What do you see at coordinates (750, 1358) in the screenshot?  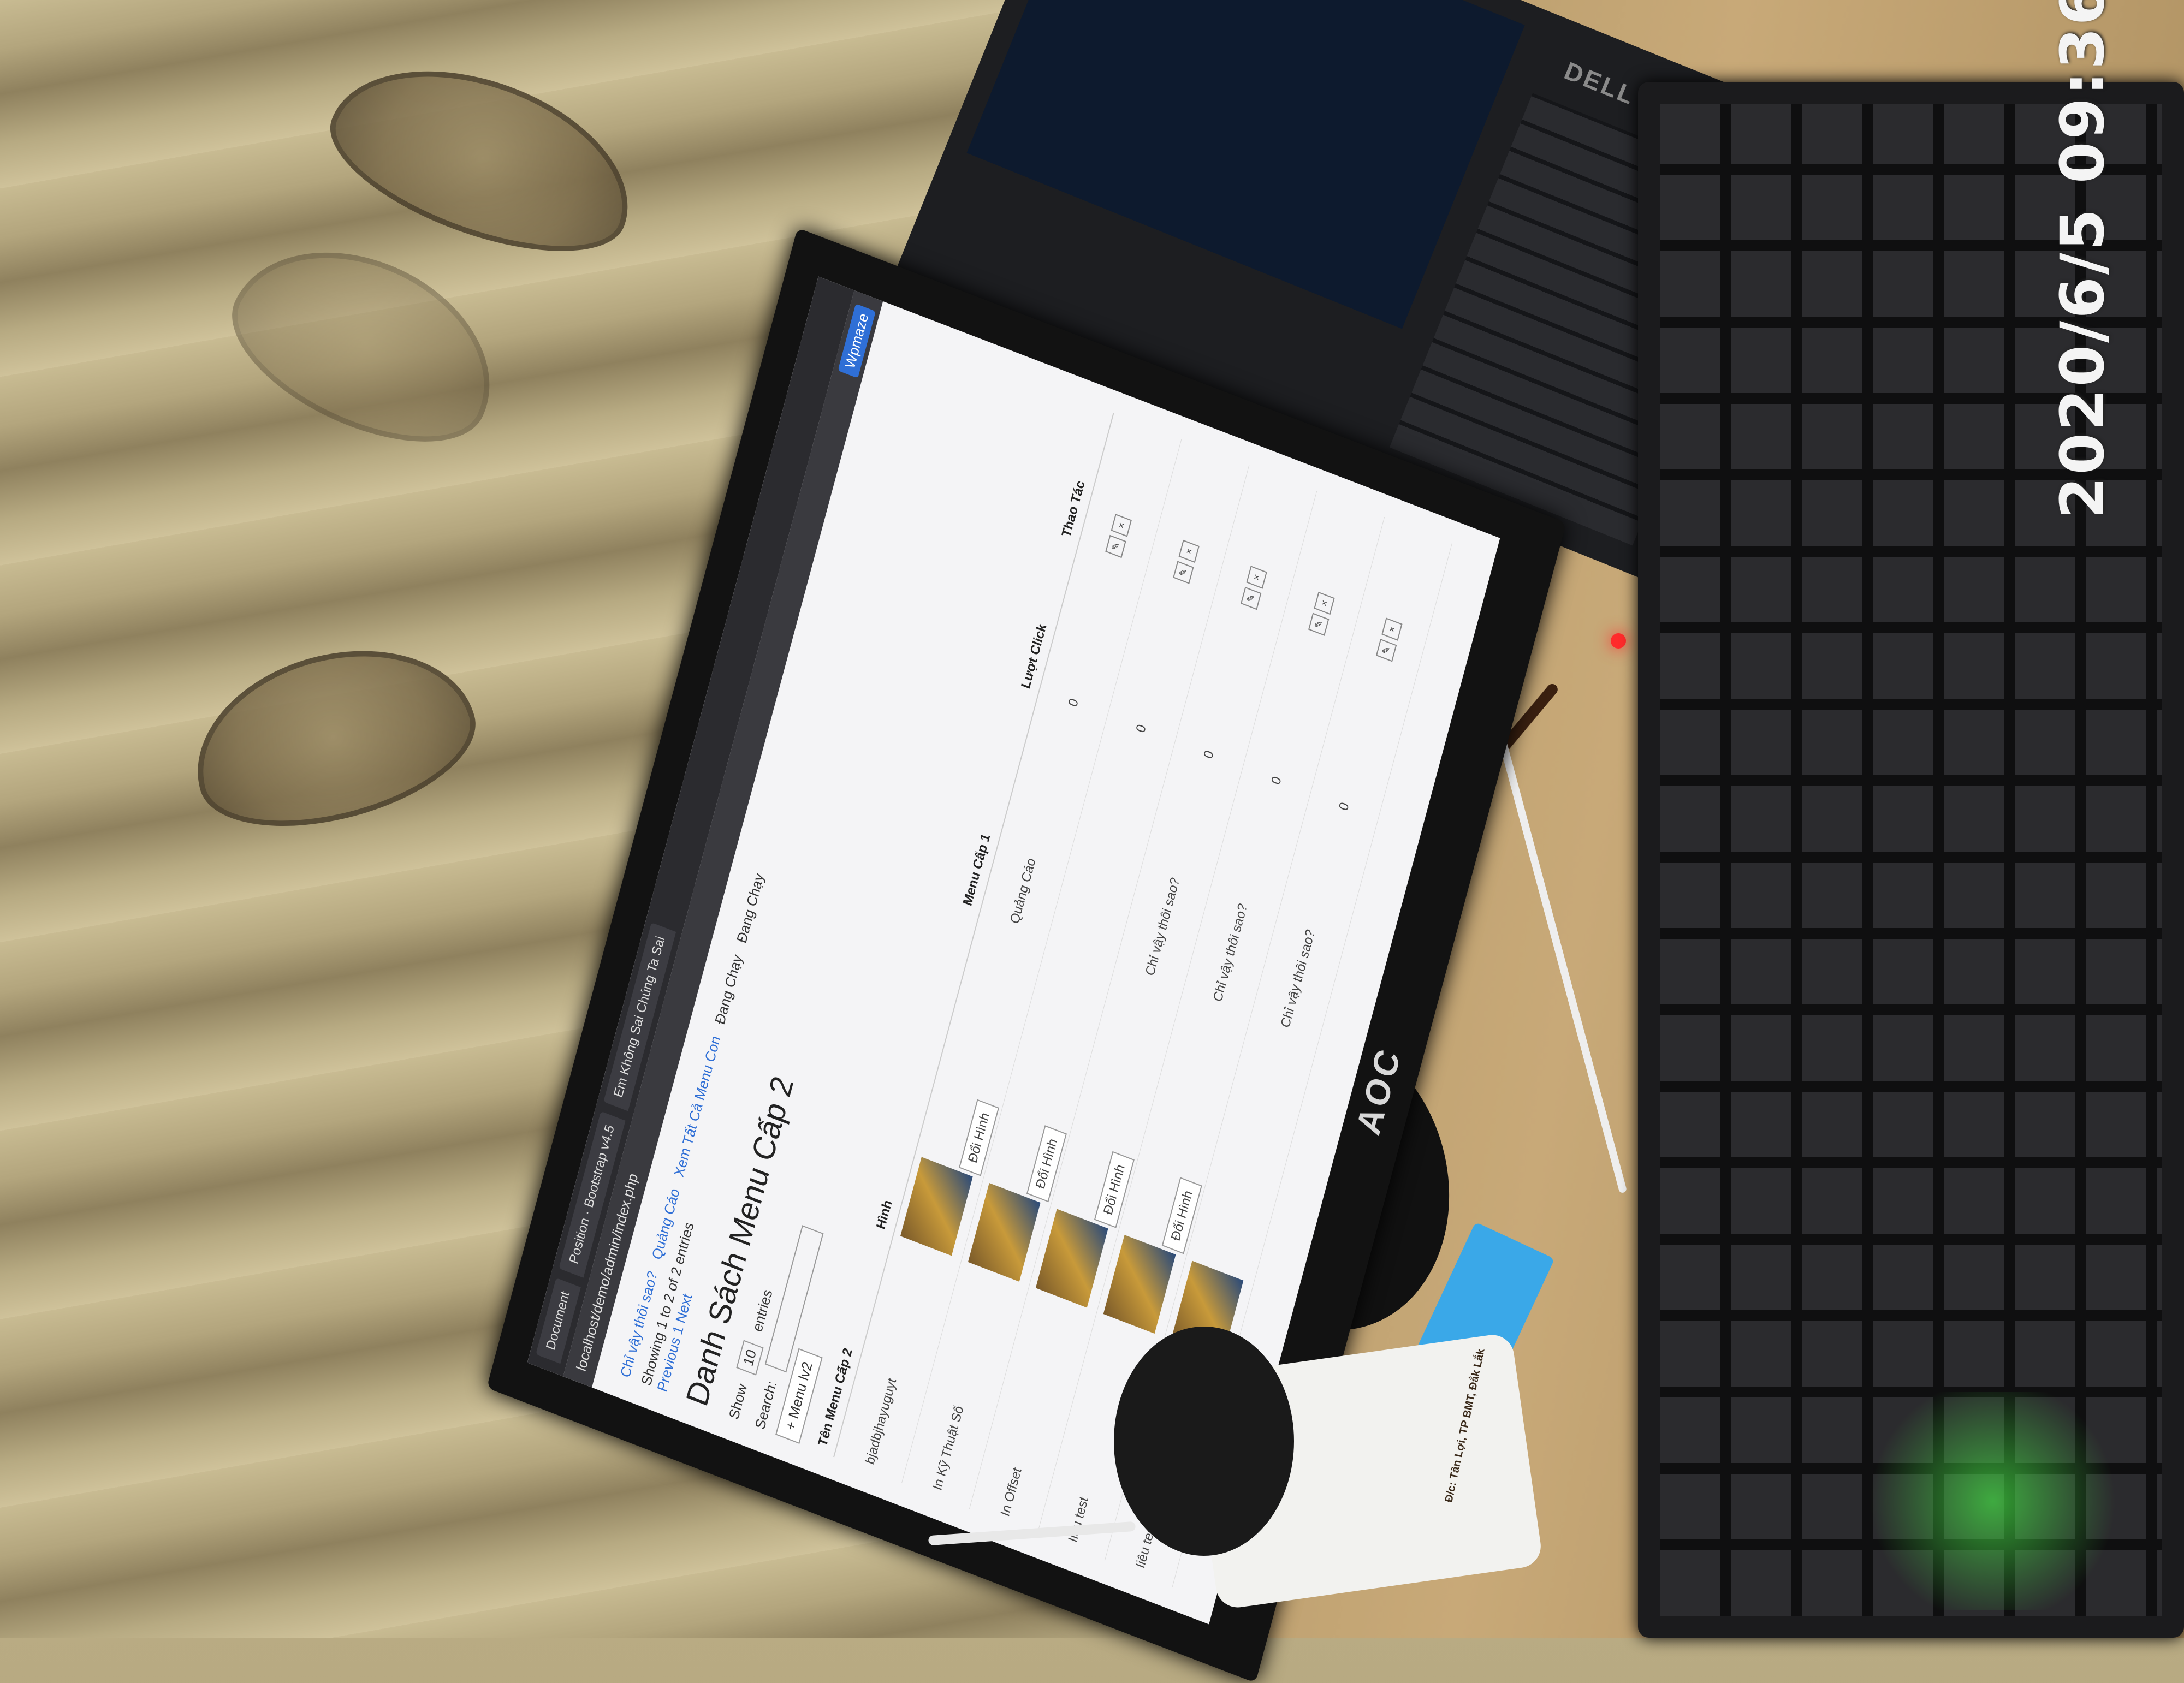 I see `page-size-select: 10` at bounding box center [750, 1358].